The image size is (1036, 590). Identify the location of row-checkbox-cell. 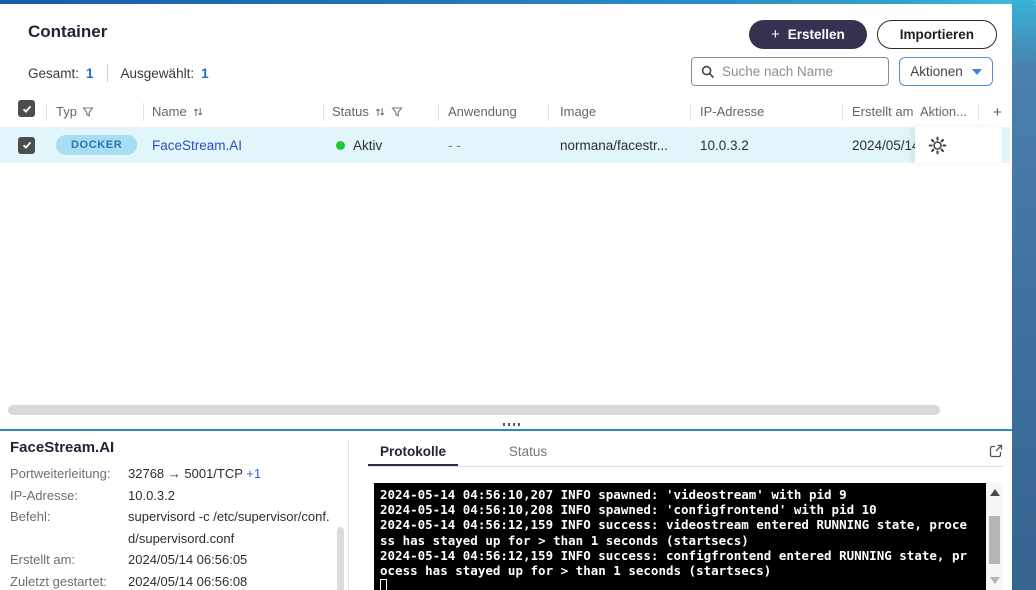
(26, 145).